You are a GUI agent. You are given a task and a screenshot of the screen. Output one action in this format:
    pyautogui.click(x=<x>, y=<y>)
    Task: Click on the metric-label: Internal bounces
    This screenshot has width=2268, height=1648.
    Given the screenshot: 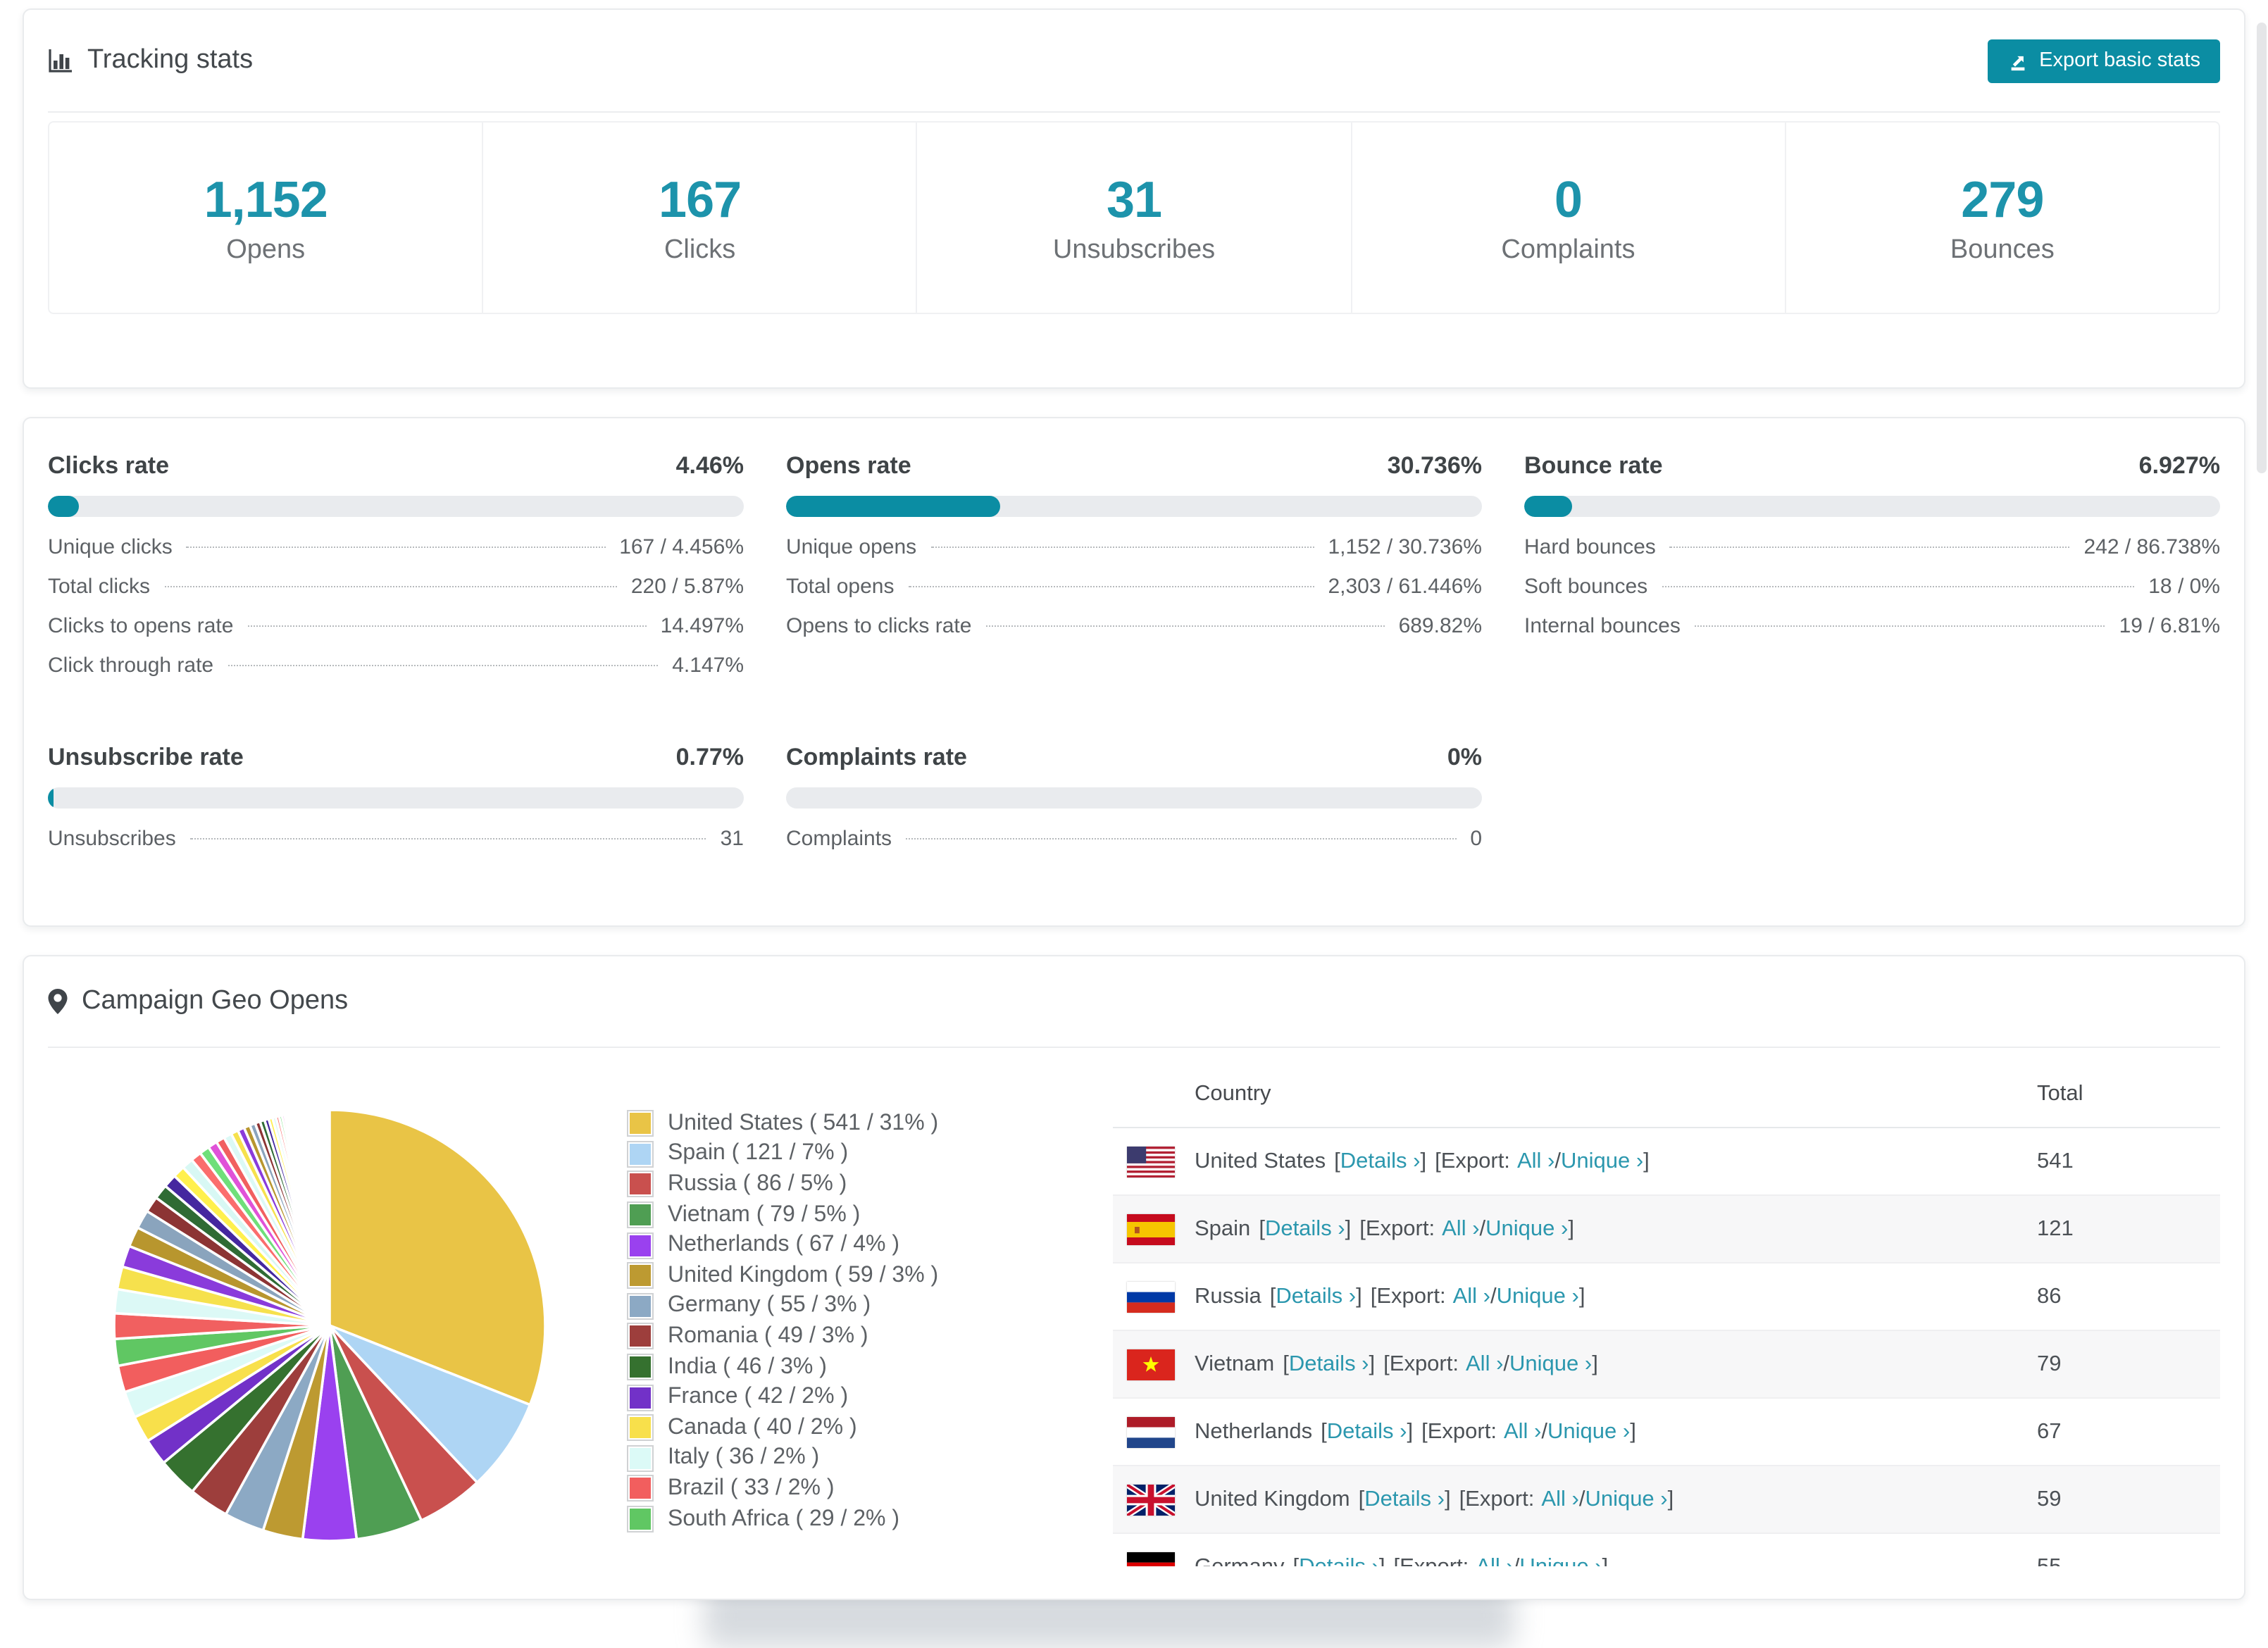 What is the action you would take?
    pyautogui.click(x=1603, y=626)
    